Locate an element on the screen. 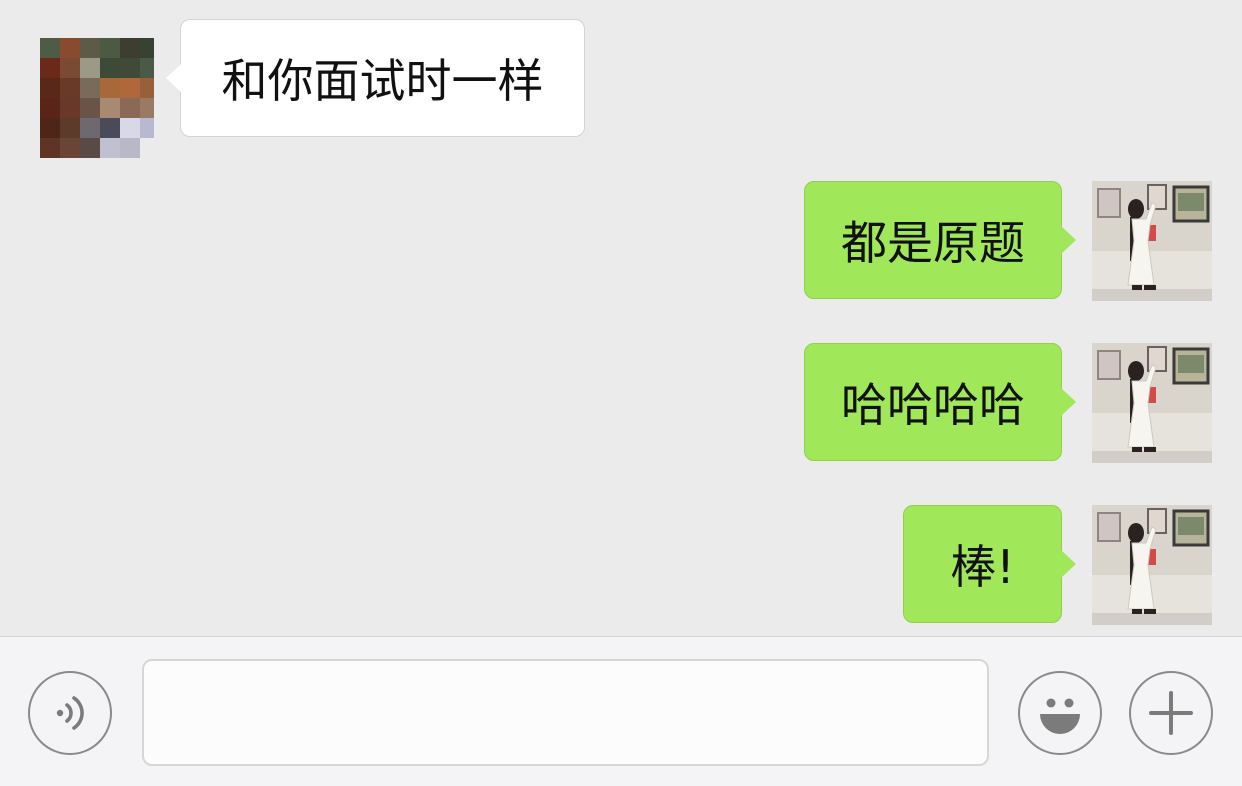  voice-wave-icon is located at coordinates (70, 713).